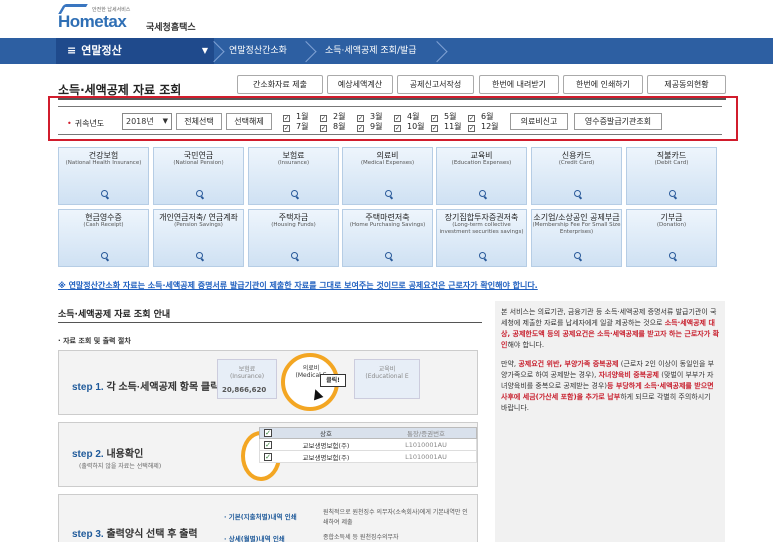 The height and width of the screenshot is (542, 773). I want to click on info-highlight: 공제요건 위반, 부양가족 중복공제, so click(568, 364).